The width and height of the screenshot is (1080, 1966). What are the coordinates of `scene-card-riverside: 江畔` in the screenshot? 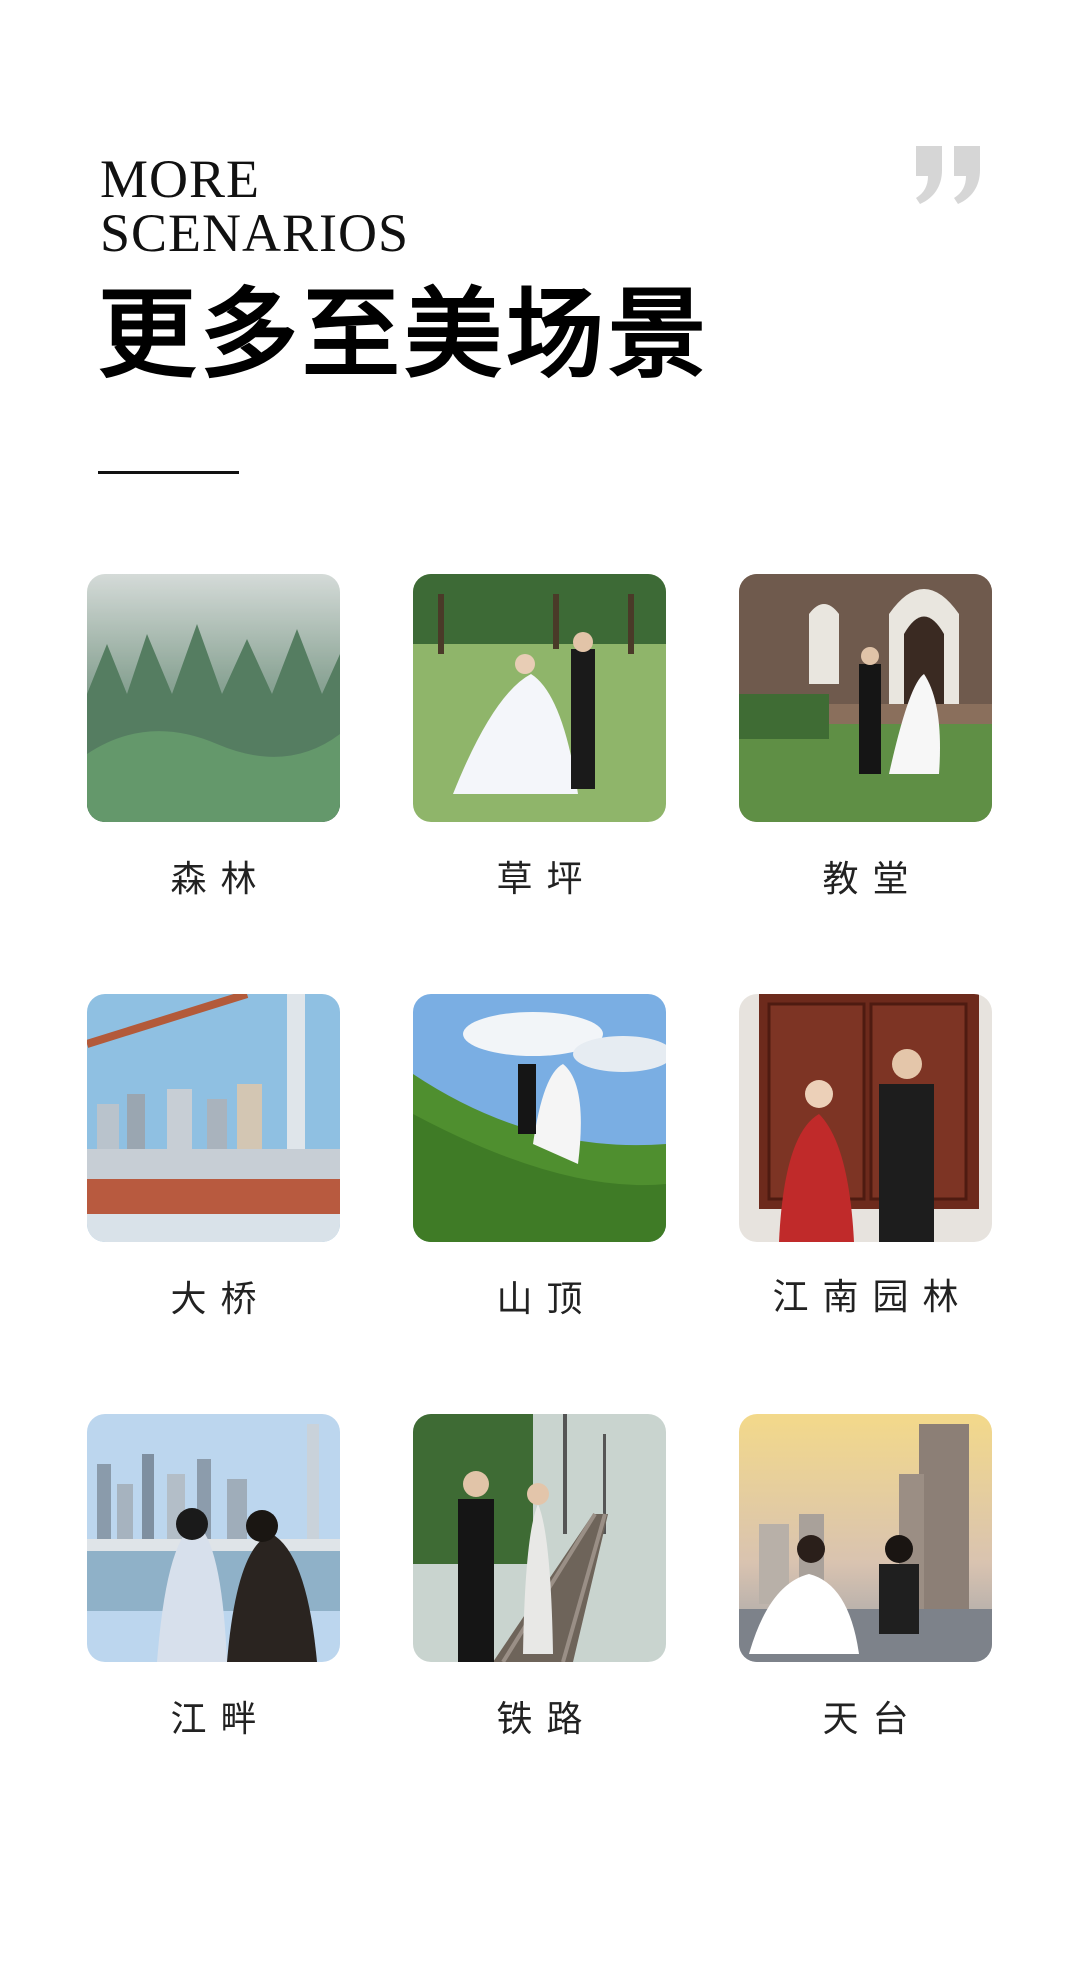 It's located at (213, 1577).